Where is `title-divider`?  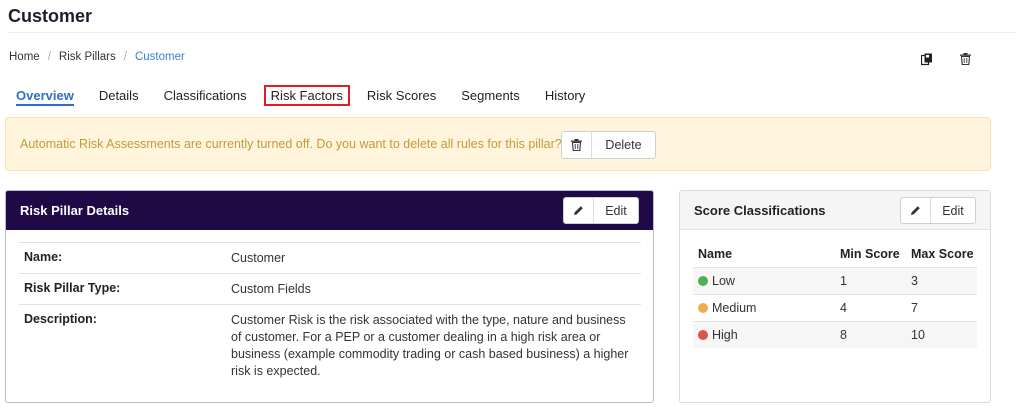 title-divider is located at coordinates (512, 32).